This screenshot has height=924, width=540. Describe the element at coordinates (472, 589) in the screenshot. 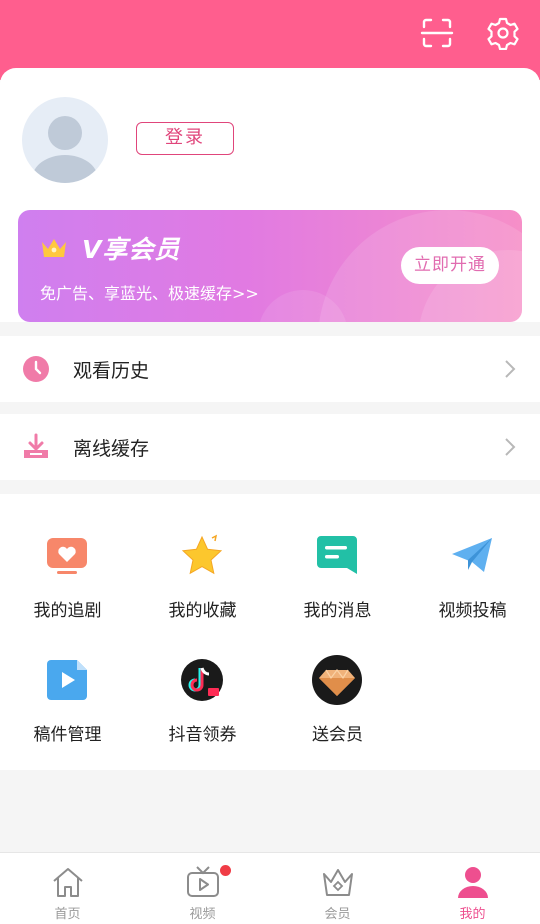

I see `grid-item-submit-video: 视频投稿` at that location.